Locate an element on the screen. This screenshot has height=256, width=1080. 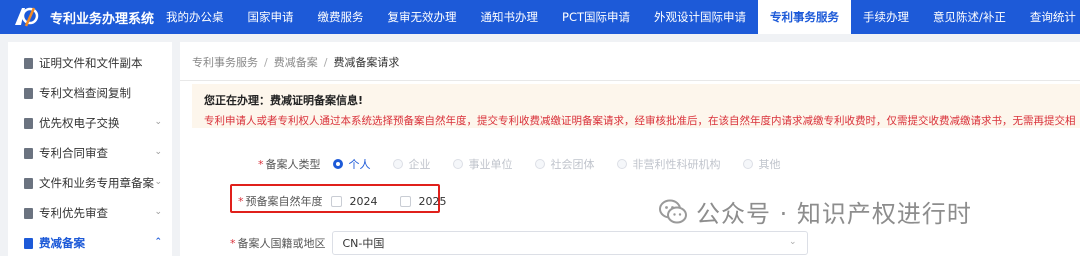
nav-item-notices: 通知书办理 is located at coordinates (510, 17).